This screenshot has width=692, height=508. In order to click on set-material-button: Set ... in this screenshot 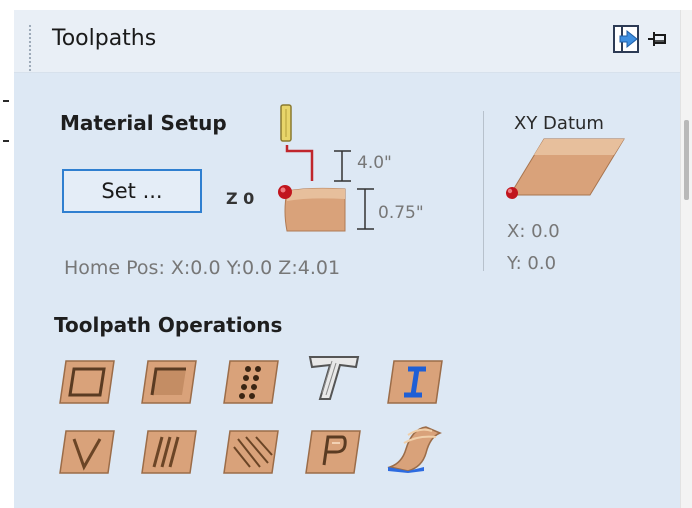, I will do `click(132, 191)`.